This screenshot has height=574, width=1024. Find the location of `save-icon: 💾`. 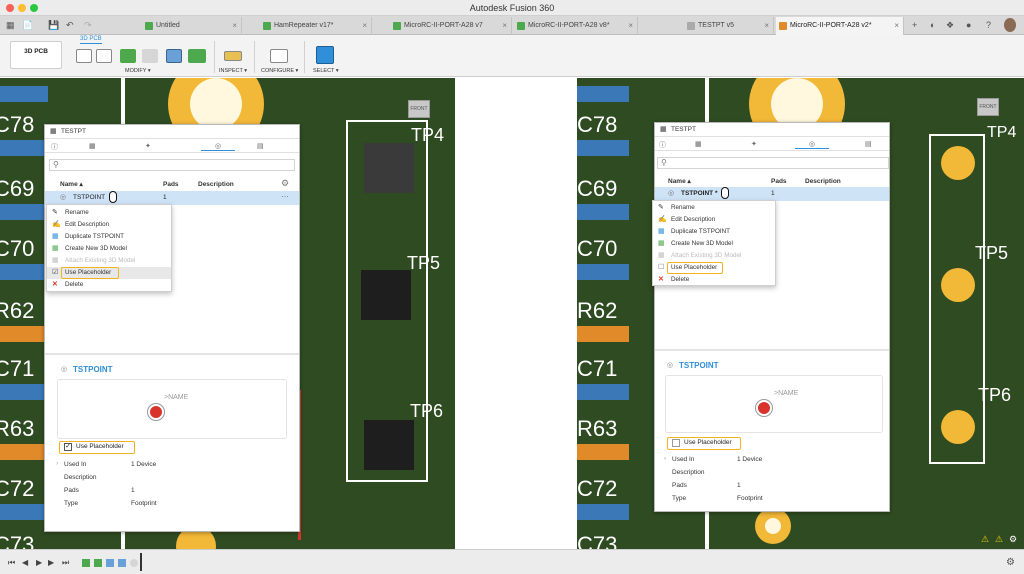

save-icon: 💾 is located at coordinates (53, 25).